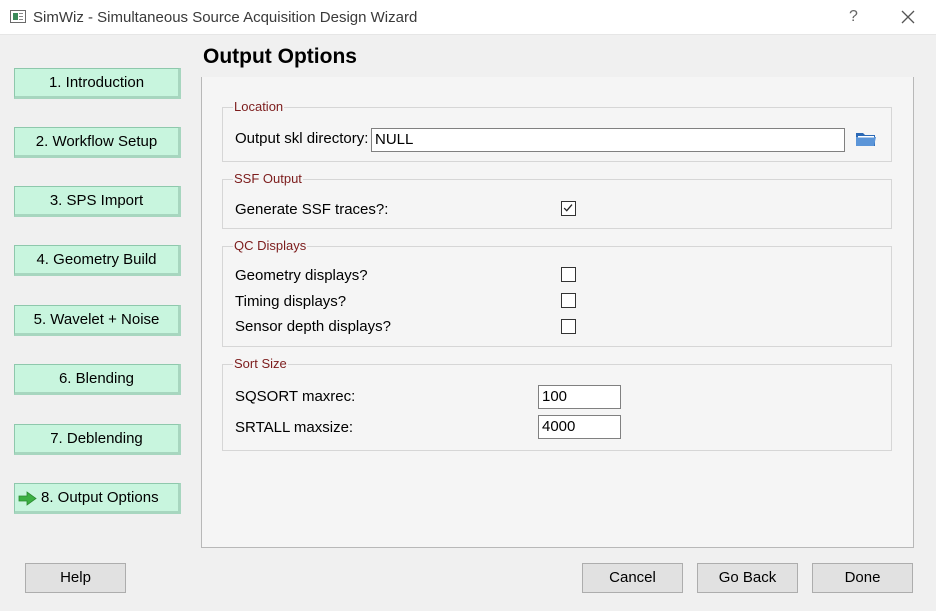  I want to click on nav-geometry-build-button: 4. Geometry Build, so click(97, 260).